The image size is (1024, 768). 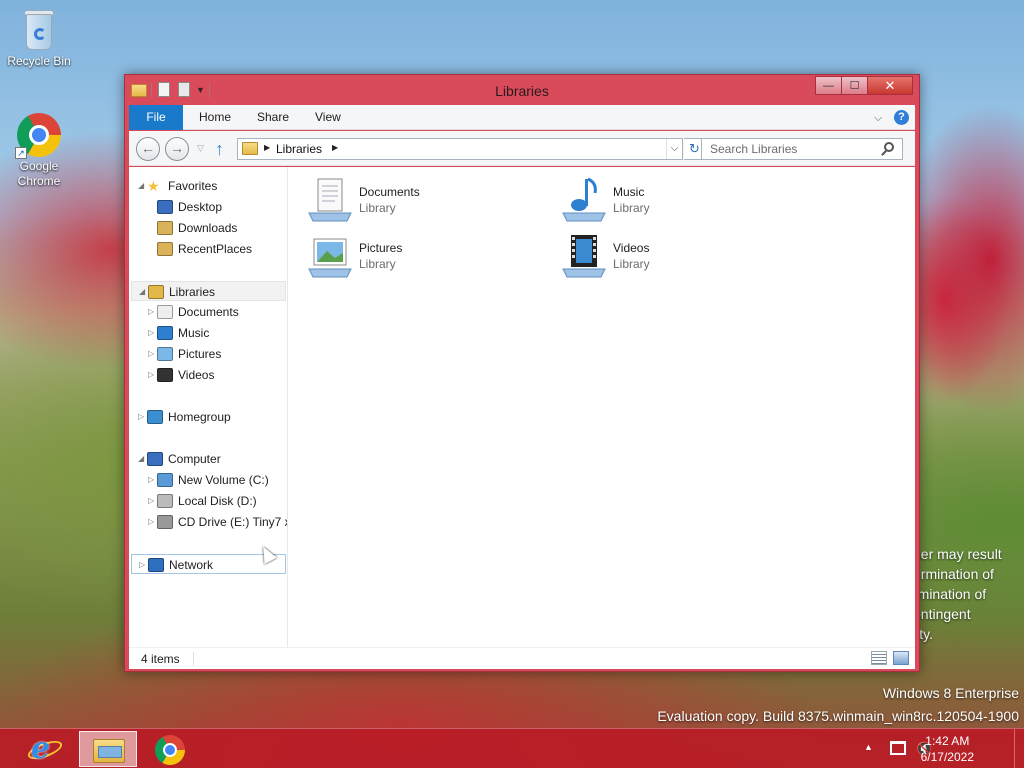 I want to click on library-name: Pictures, so click(x=381, y=248).